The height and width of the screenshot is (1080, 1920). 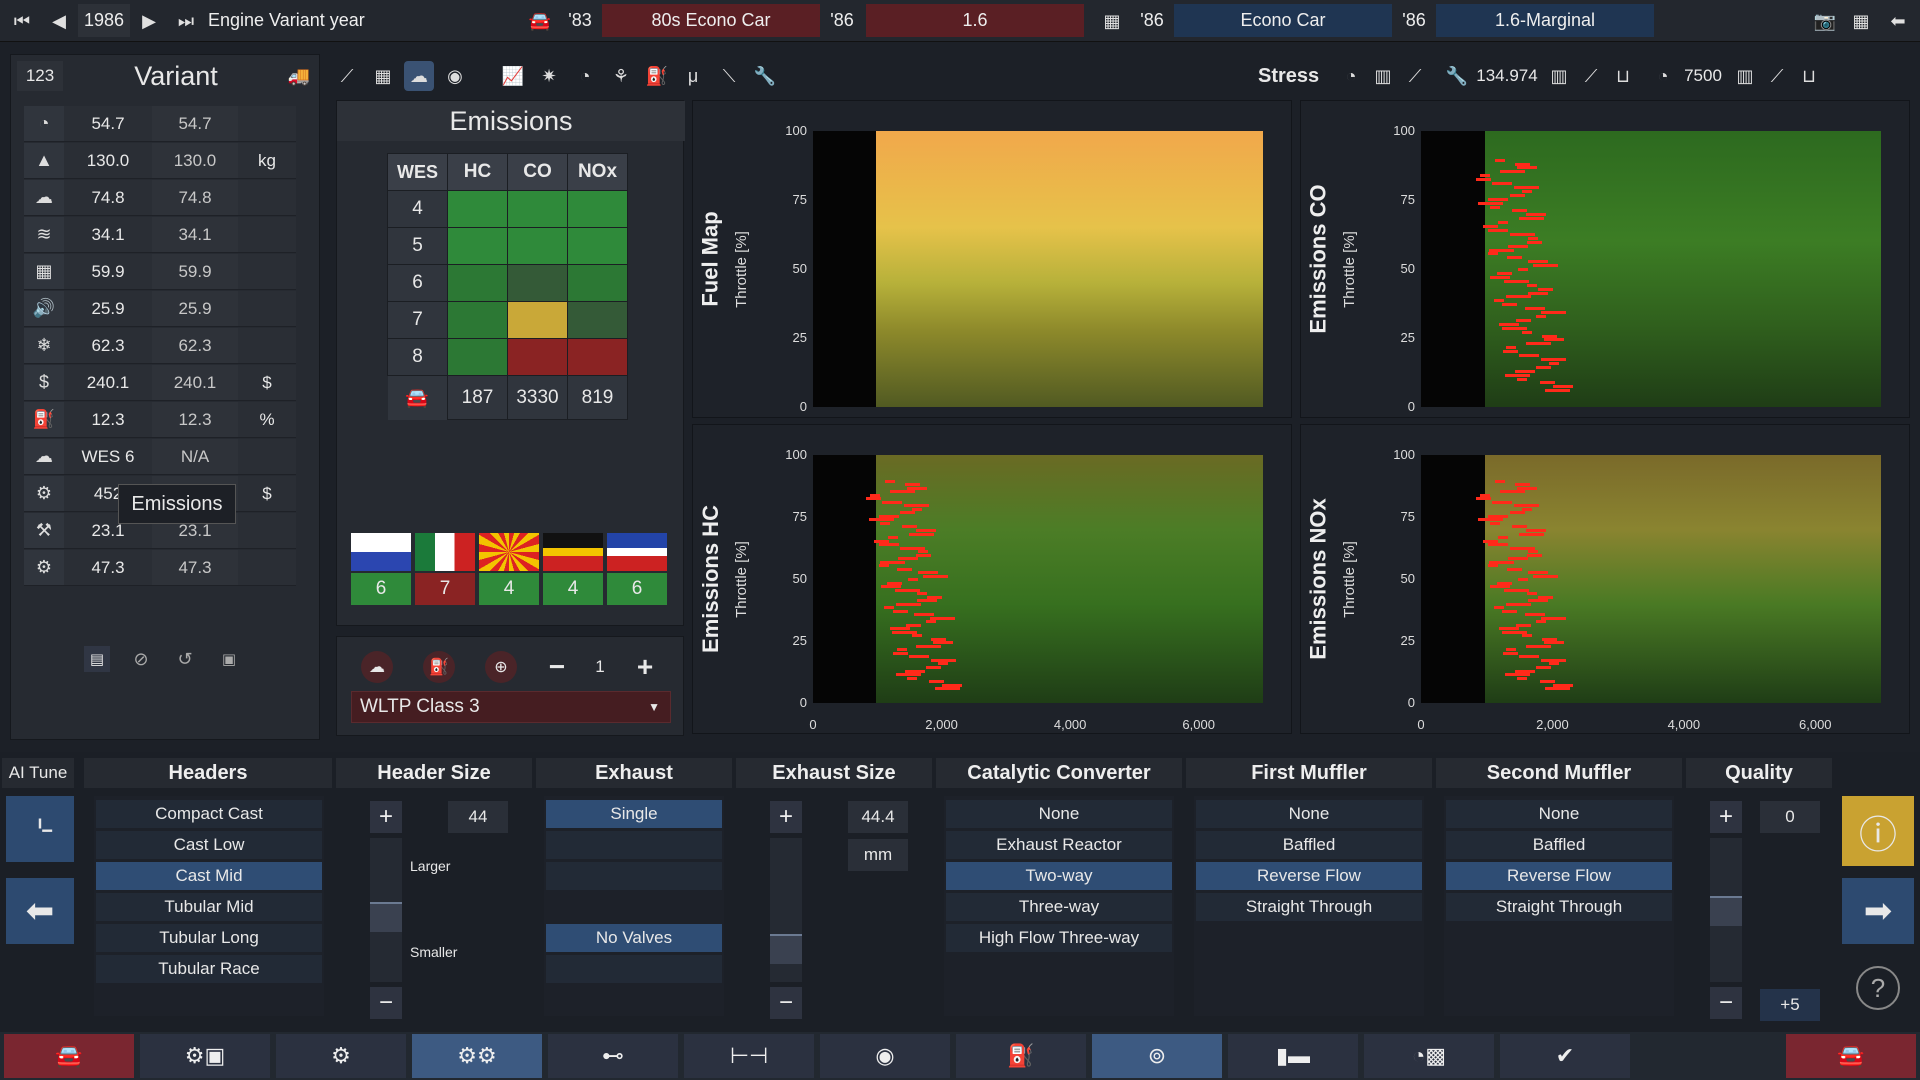 What do you see at coordinates (645, 667) in the screenshot?
I see `increase-button: +` at bounding box center [645, 667].